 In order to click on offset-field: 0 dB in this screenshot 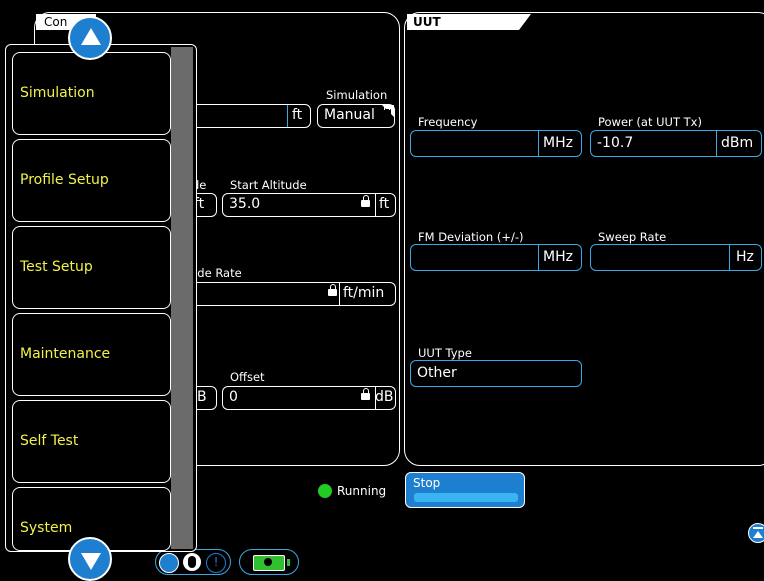, I will do `click(309, 398)`.